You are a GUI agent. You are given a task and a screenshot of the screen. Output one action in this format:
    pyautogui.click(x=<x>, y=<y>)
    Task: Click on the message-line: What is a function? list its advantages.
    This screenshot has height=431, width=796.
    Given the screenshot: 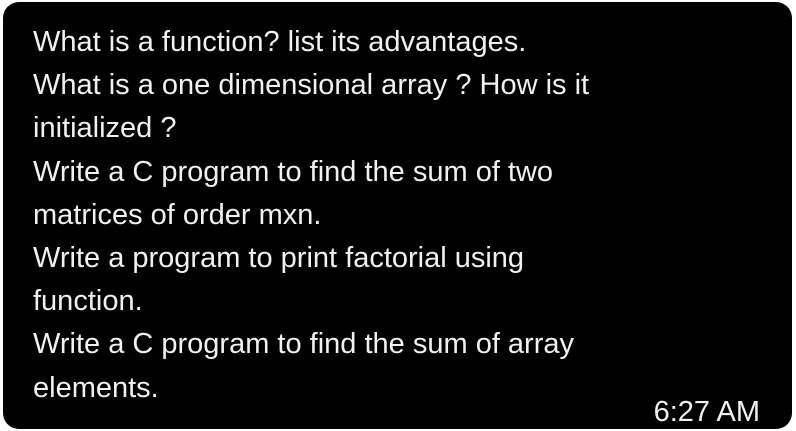 What is the action you would take?
    pyautogui.click(x=280, y=42)
    